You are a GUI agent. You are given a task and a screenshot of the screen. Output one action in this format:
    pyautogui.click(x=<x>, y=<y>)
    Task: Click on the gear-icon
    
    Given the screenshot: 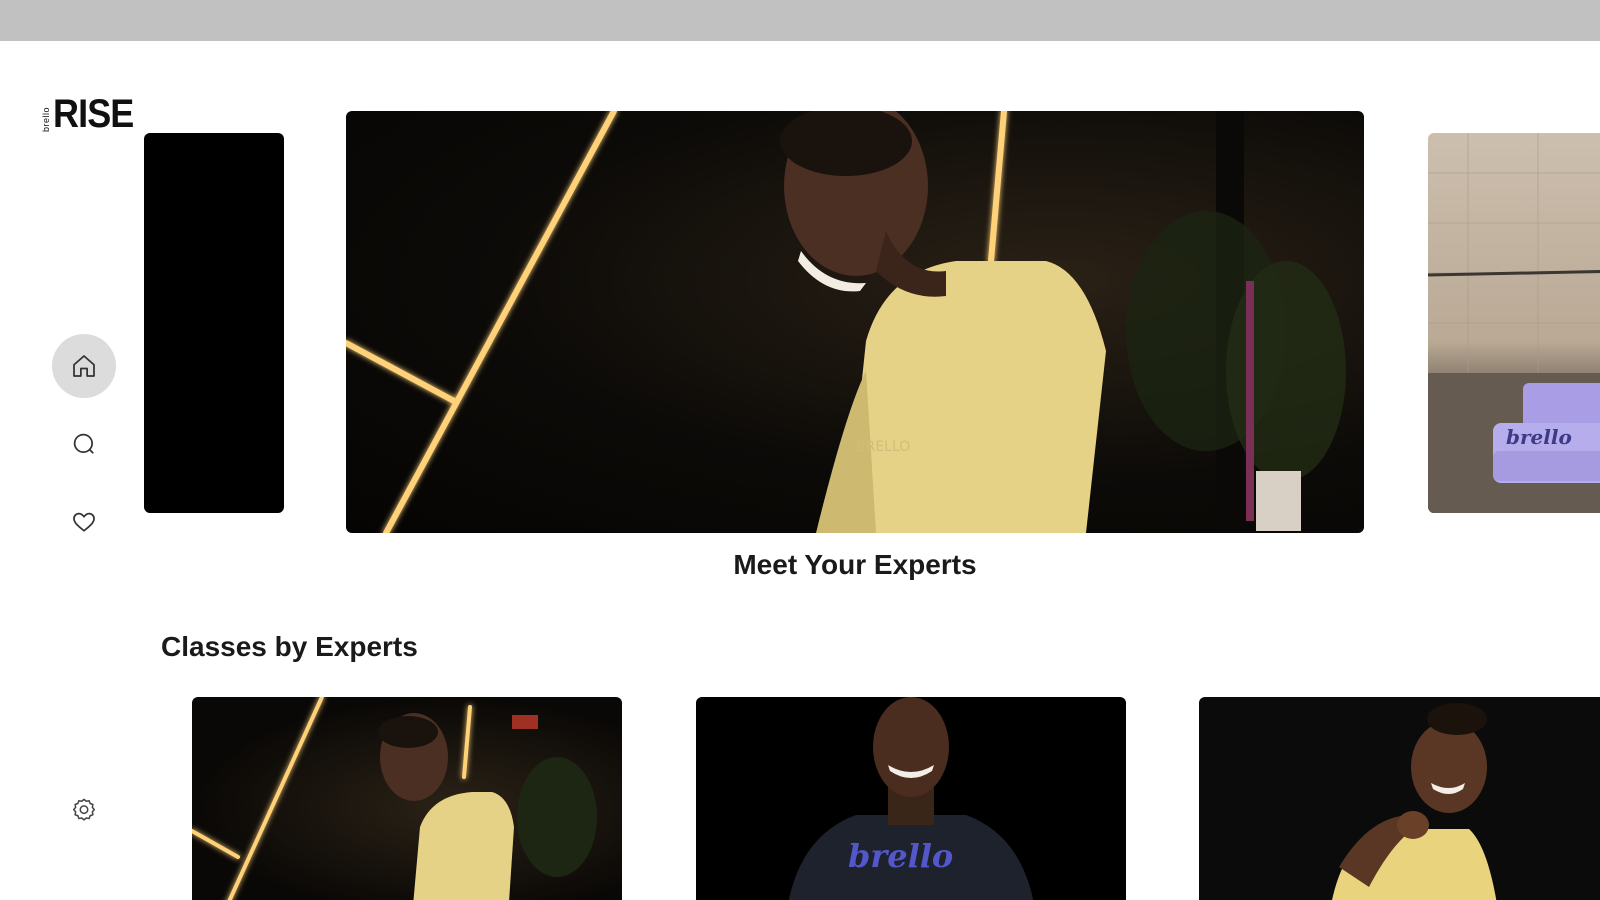 What is the action you would take?
    pyautogui.click(x=84, y=809)
    